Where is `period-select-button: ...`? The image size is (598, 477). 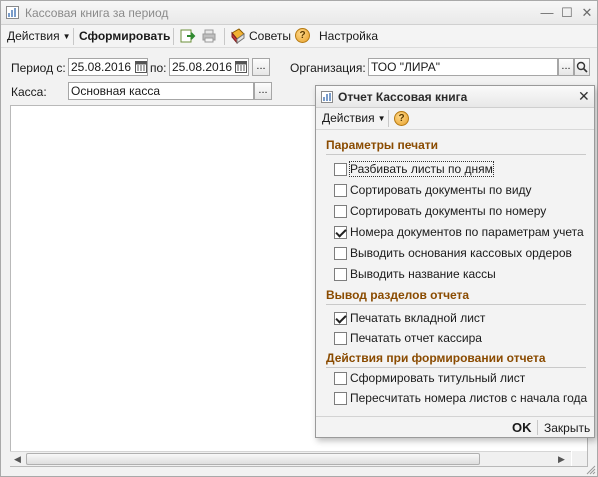 period-select-button: ... is located at coordinates (261, 67).